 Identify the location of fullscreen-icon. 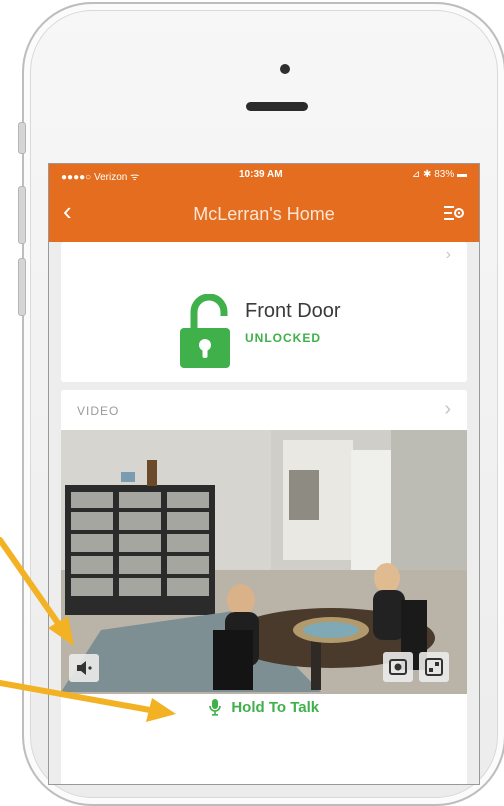
(434, 667).